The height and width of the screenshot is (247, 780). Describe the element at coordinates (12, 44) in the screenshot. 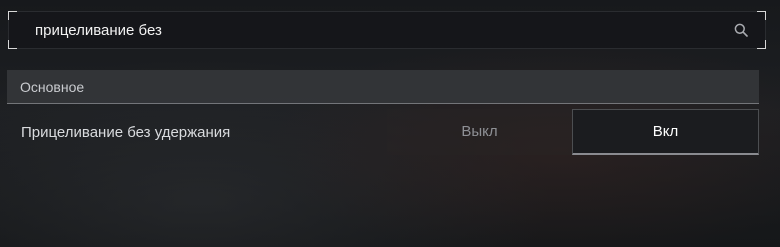

I see `search-box-corner-bottom-left` at that location.